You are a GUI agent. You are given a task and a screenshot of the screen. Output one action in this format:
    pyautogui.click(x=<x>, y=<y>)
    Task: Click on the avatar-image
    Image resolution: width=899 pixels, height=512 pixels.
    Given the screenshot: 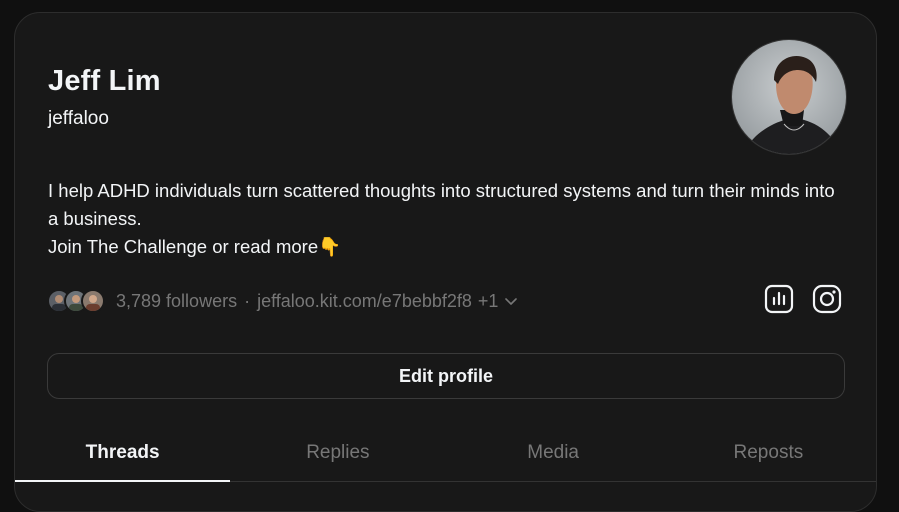 What is the action you would take?
    pyautogui.click(x=789, y=97)
    